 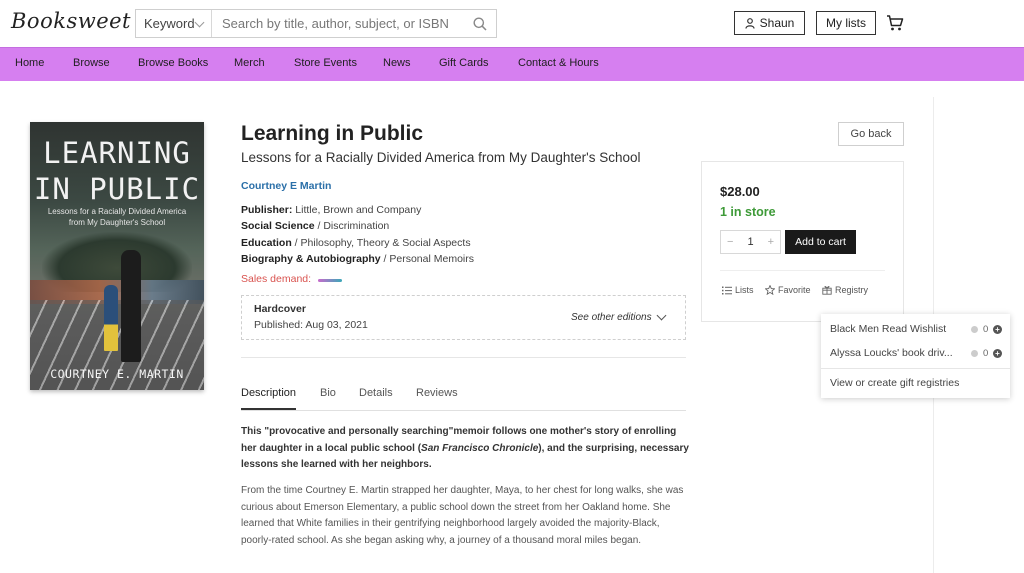 What do you see at coordinates (871, 134) in the screenshot?
I see `go-back-button: Go back` at bounding box center [871, 134].